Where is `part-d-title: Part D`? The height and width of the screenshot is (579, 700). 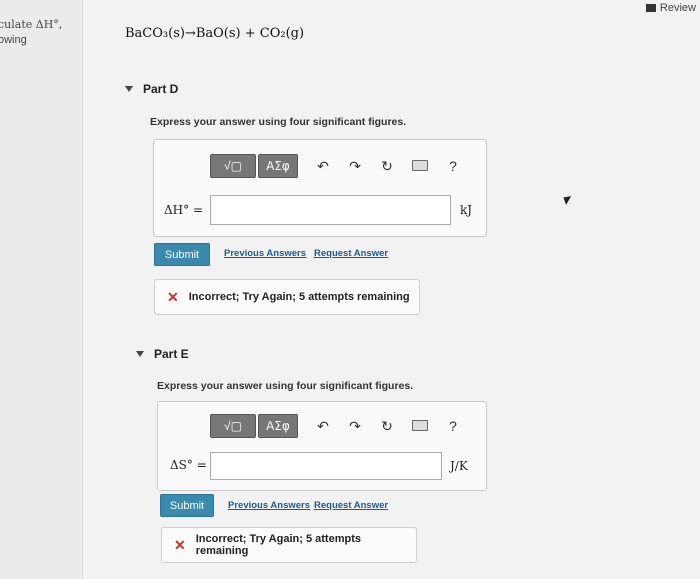
part-d-title: Part D is located at coordinates (161, 89).